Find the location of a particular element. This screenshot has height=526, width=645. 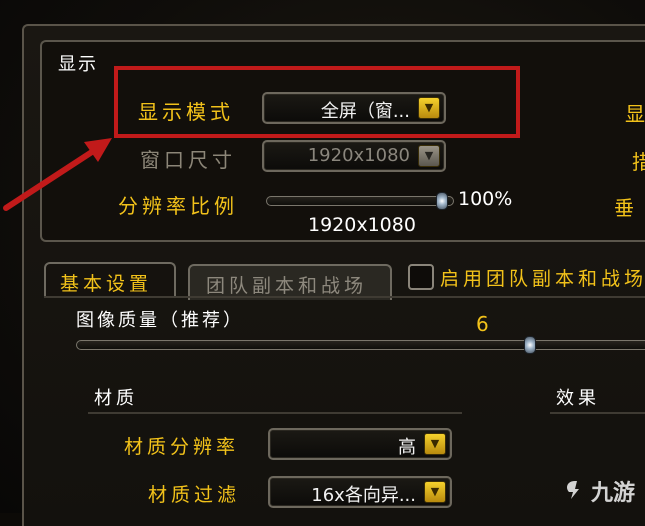

texture-filter-label: 材质过滤 is located at coordinates (194, 495).